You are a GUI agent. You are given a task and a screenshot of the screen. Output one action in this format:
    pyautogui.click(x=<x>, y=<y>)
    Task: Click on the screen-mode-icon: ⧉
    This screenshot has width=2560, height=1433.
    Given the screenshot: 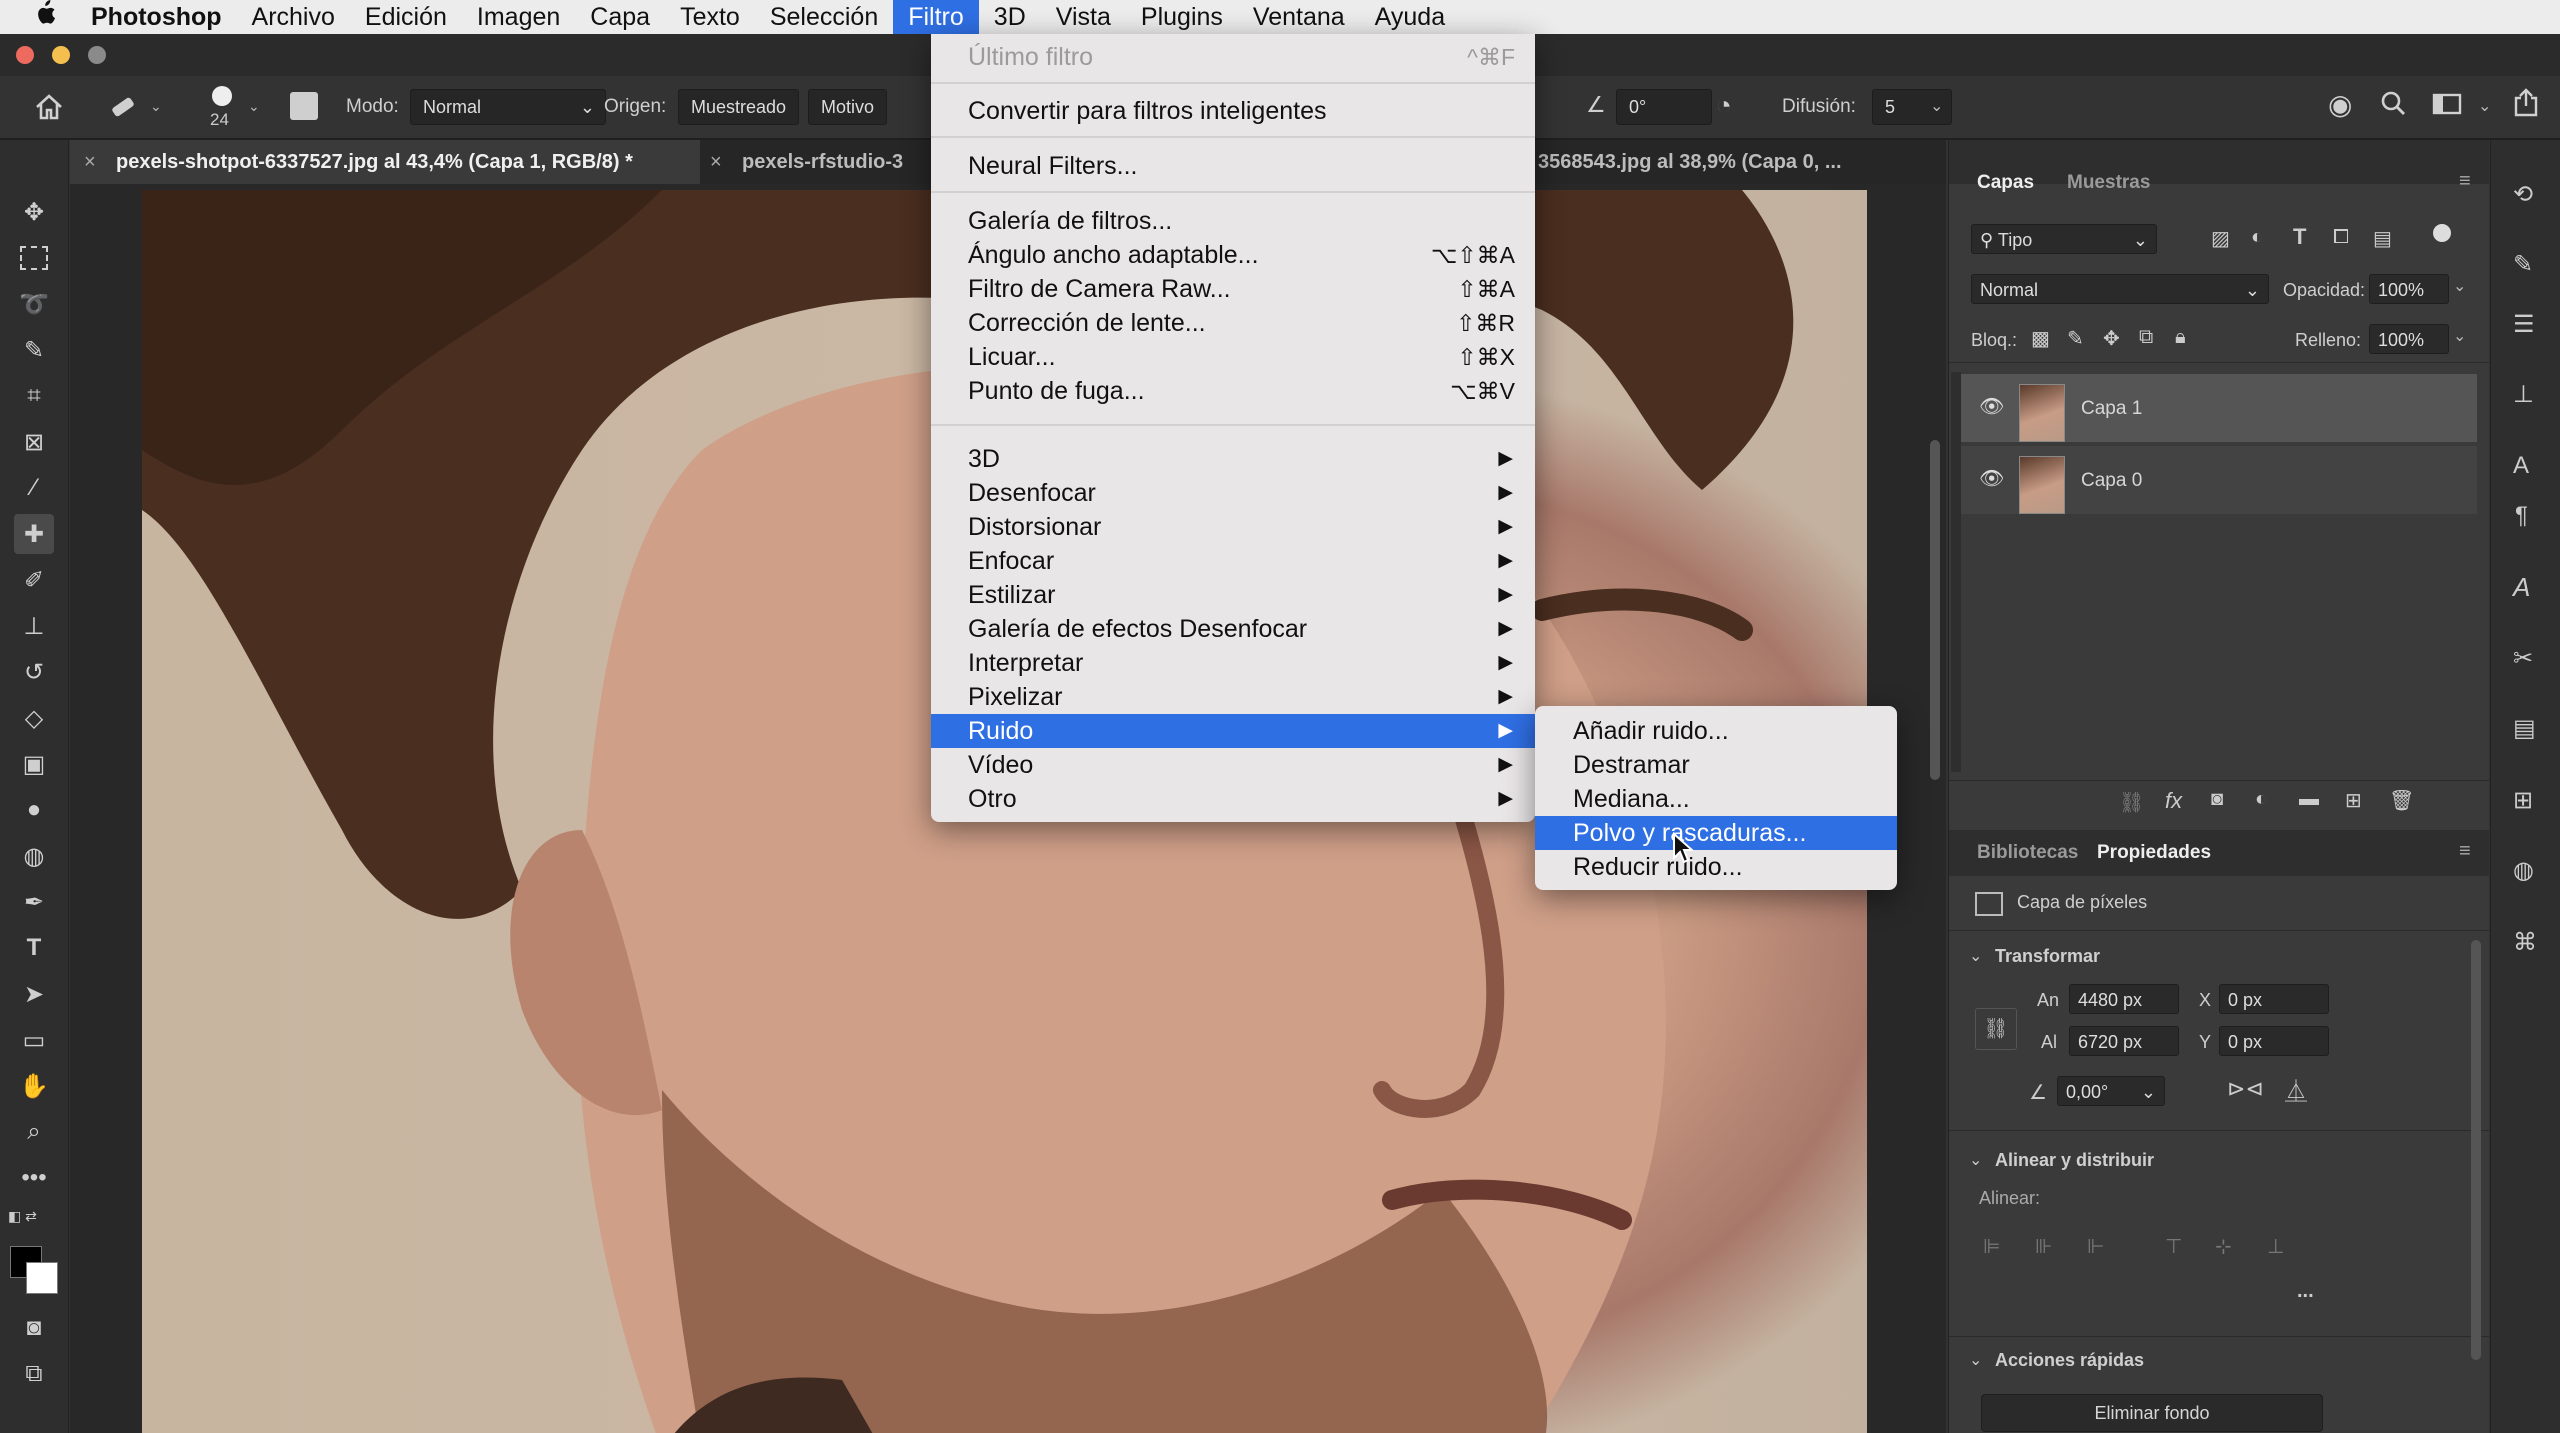 What is the action you would take?
    pyautogui.click(x=34, y=1374)
    